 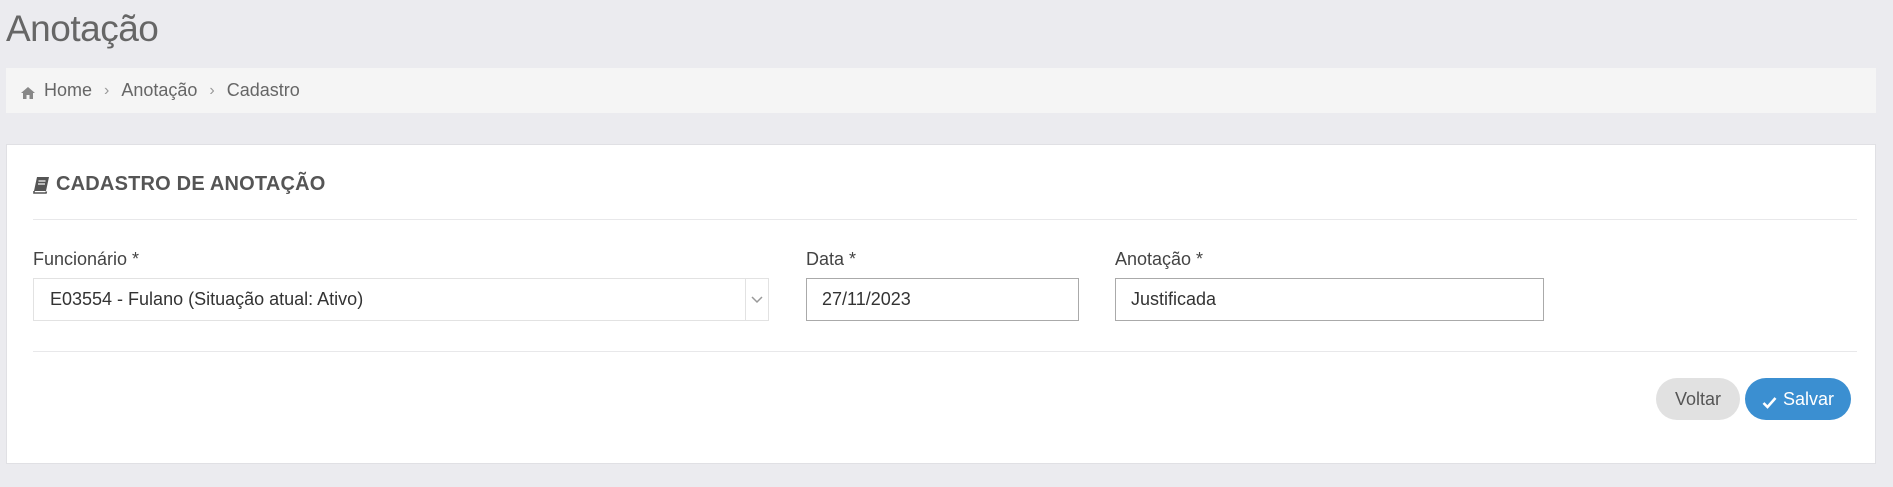 I want to click on funcionario-select: E03554 - Fulano (Situação atual: Ativo), so click(x=401, y=299).